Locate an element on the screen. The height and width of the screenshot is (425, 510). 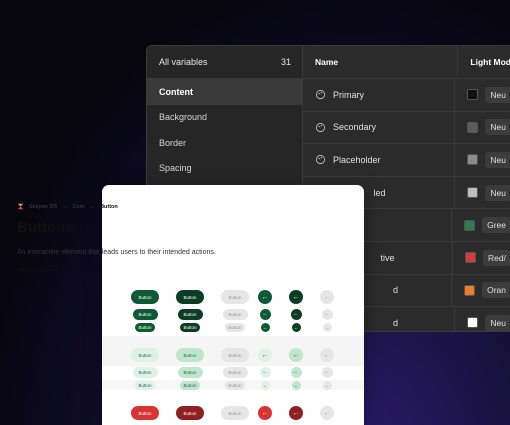
table-header: Name Light Mod is located at coordinates (406, 62).